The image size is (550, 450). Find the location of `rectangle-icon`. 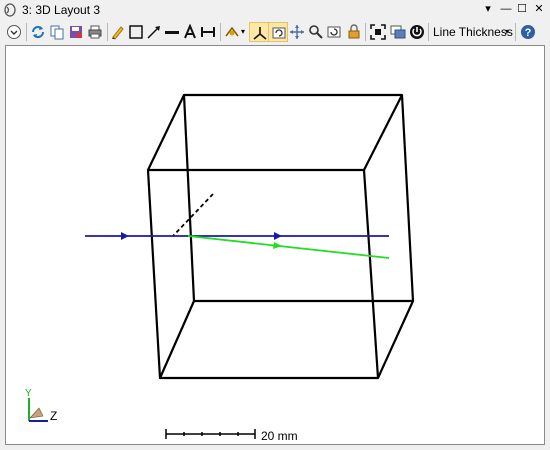

rectangle-icon is located at coordinates (136, 32).